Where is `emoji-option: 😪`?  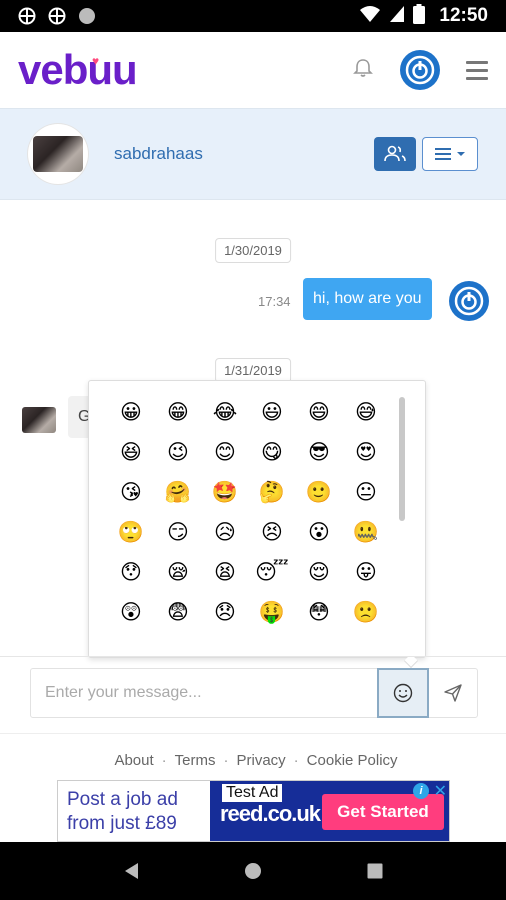 emoji-option: 😪 is located at coordinates (178, 573).